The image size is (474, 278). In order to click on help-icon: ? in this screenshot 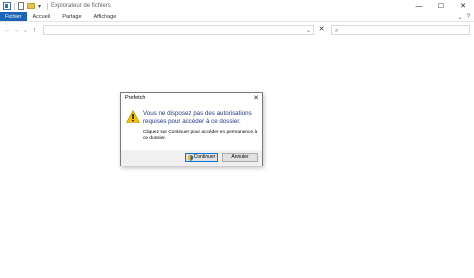, I will do `click(468, 17)`.